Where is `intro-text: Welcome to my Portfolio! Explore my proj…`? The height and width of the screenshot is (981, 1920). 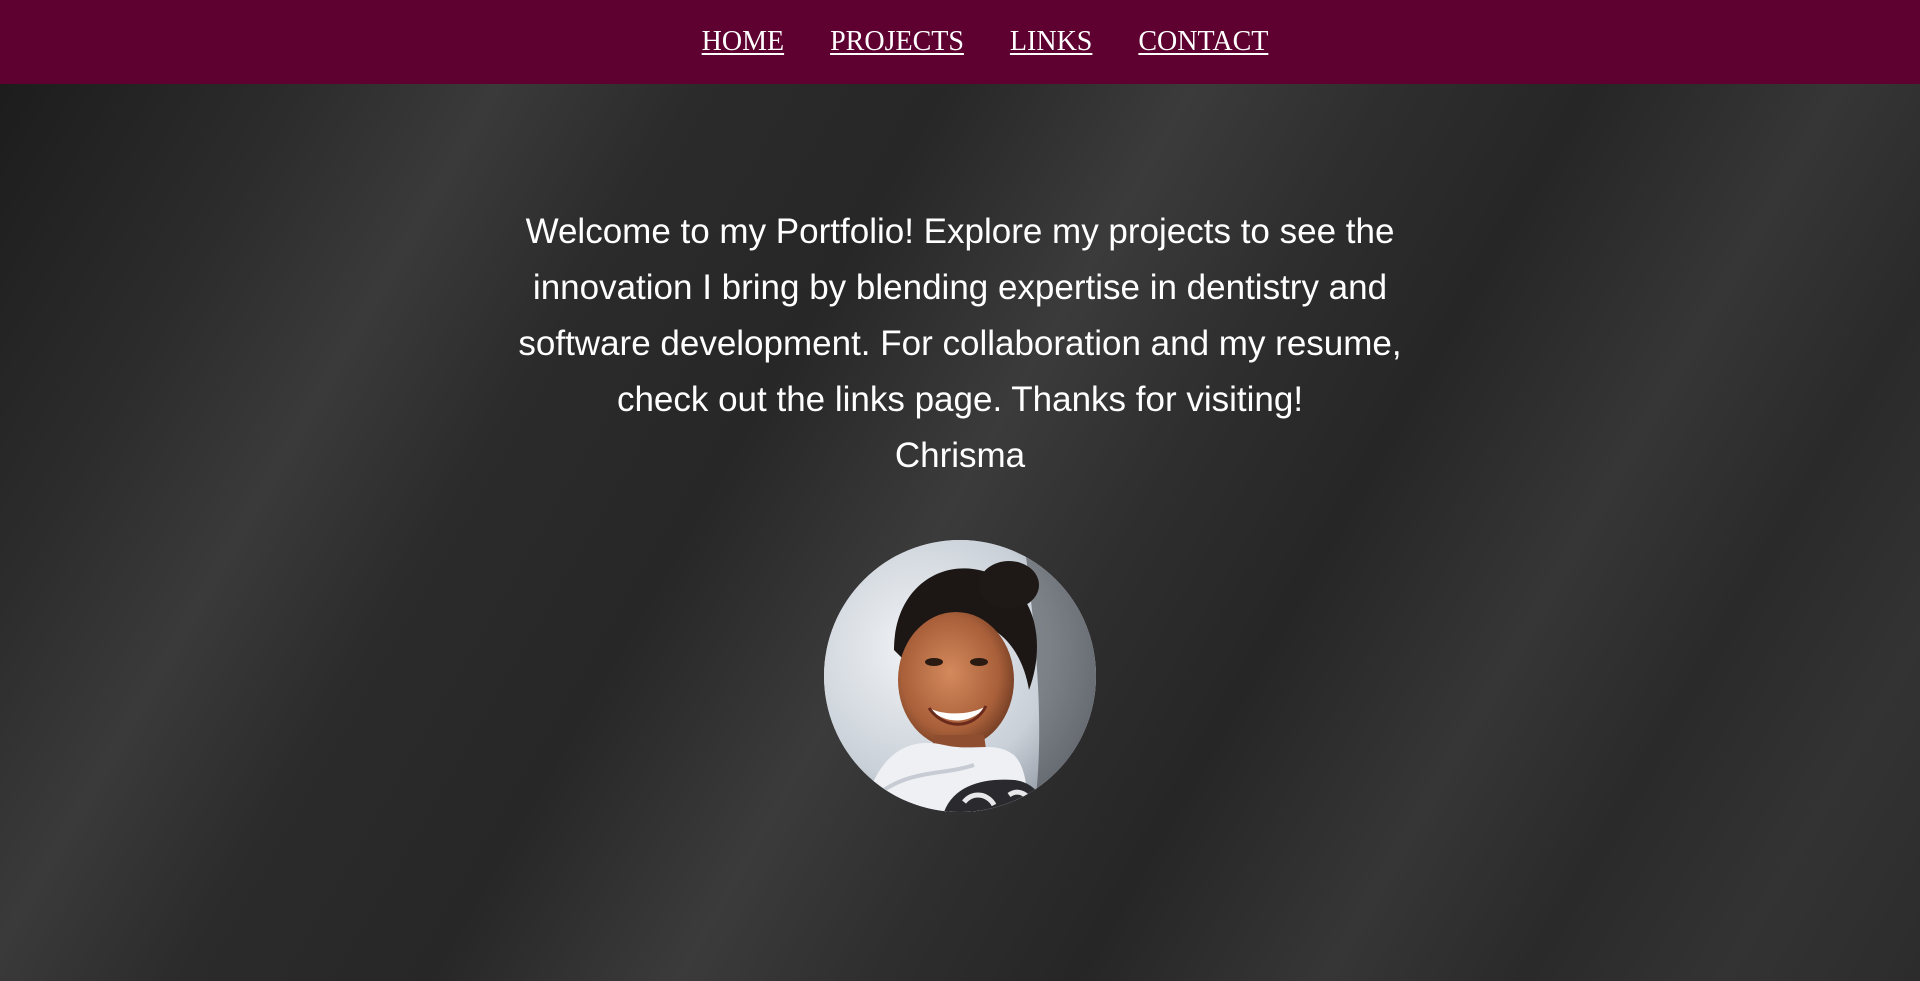
intro-text: Welcome to my Portfolio! Explore my proj… is located at coordinates (960, 315).